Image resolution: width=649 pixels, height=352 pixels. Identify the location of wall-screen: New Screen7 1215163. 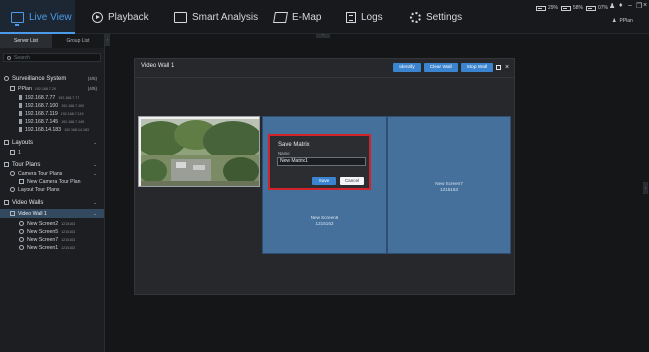
(449, 185).